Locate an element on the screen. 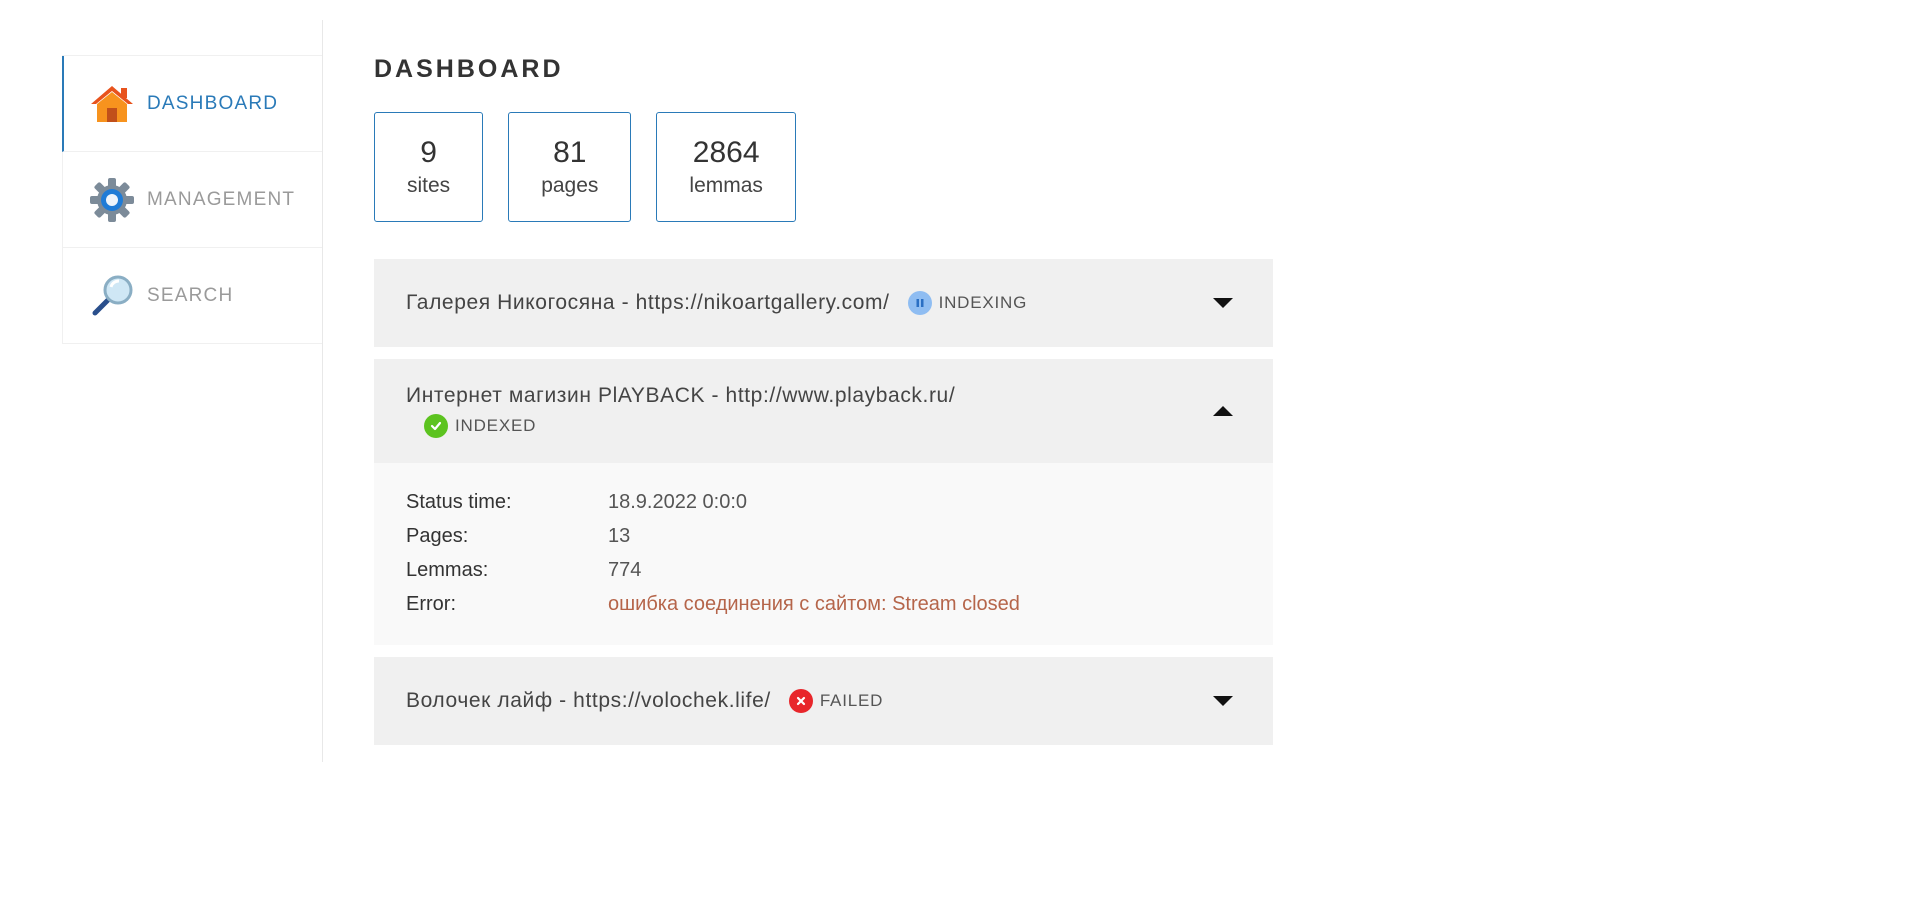 This screenshot has width=1909, height=903. detail-value: 18.9.2022 0:0:0 is located at coordinates (678, 501).